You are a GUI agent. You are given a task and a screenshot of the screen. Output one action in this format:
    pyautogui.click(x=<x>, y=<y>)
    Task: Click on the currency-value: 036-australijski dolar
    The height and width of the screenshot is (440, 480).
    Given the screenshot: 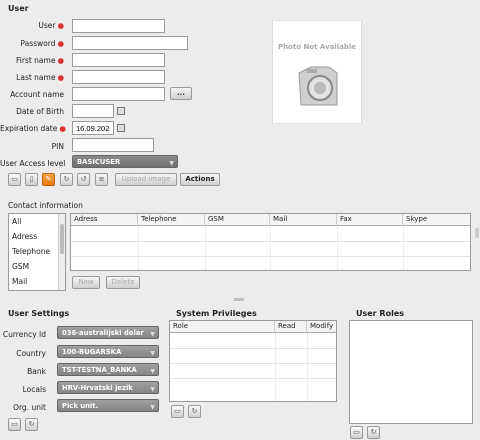 What is the action you would take?
    pyautogui.click(x=103, y=333)
    